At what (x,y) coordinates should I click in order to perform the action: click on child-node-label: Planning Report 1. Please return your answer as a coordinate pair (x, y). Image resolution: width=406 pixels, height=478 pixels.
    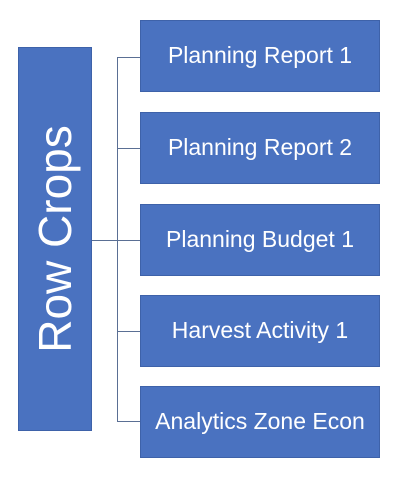
    Looking at the image, I should click on (260, 55).